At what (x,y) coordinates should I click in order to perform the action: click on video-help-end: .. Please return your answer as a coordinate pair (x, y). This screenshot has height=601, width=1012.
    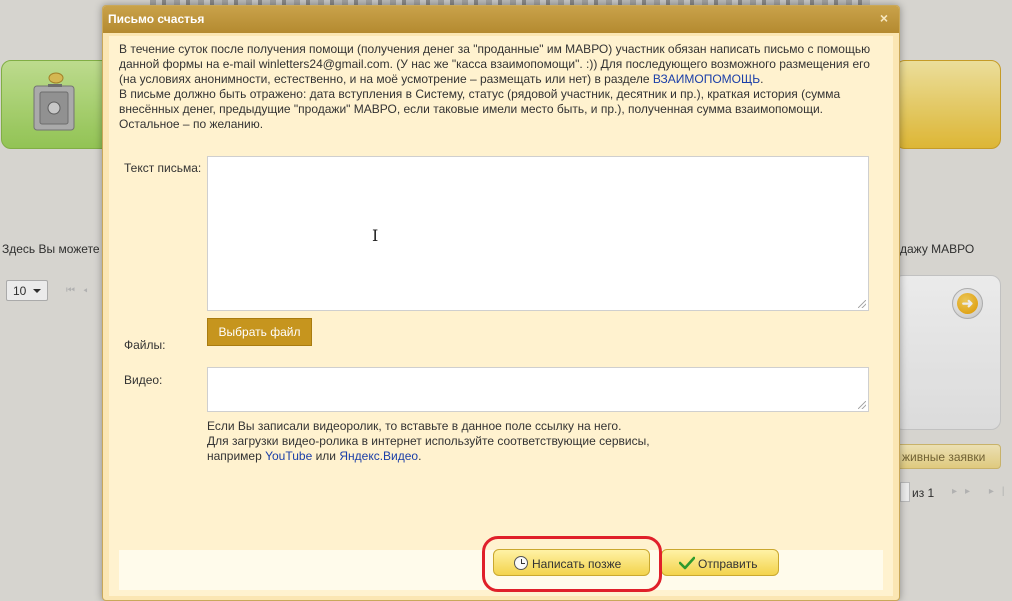
    Looking at the image, I should click on (420, 456).